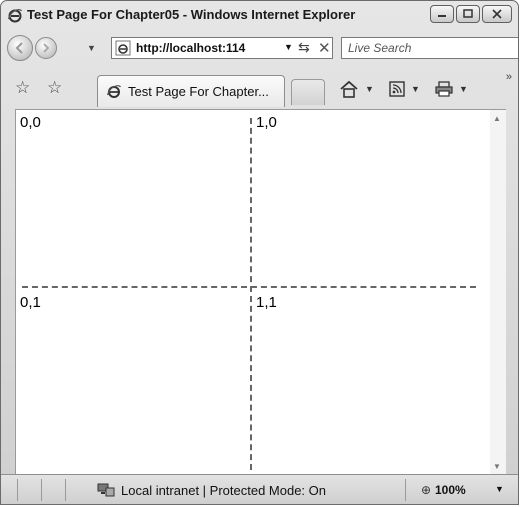 The width and height of the screenshot is (521, 507). I want to click on search-box: Live Search, so click(429, 48).